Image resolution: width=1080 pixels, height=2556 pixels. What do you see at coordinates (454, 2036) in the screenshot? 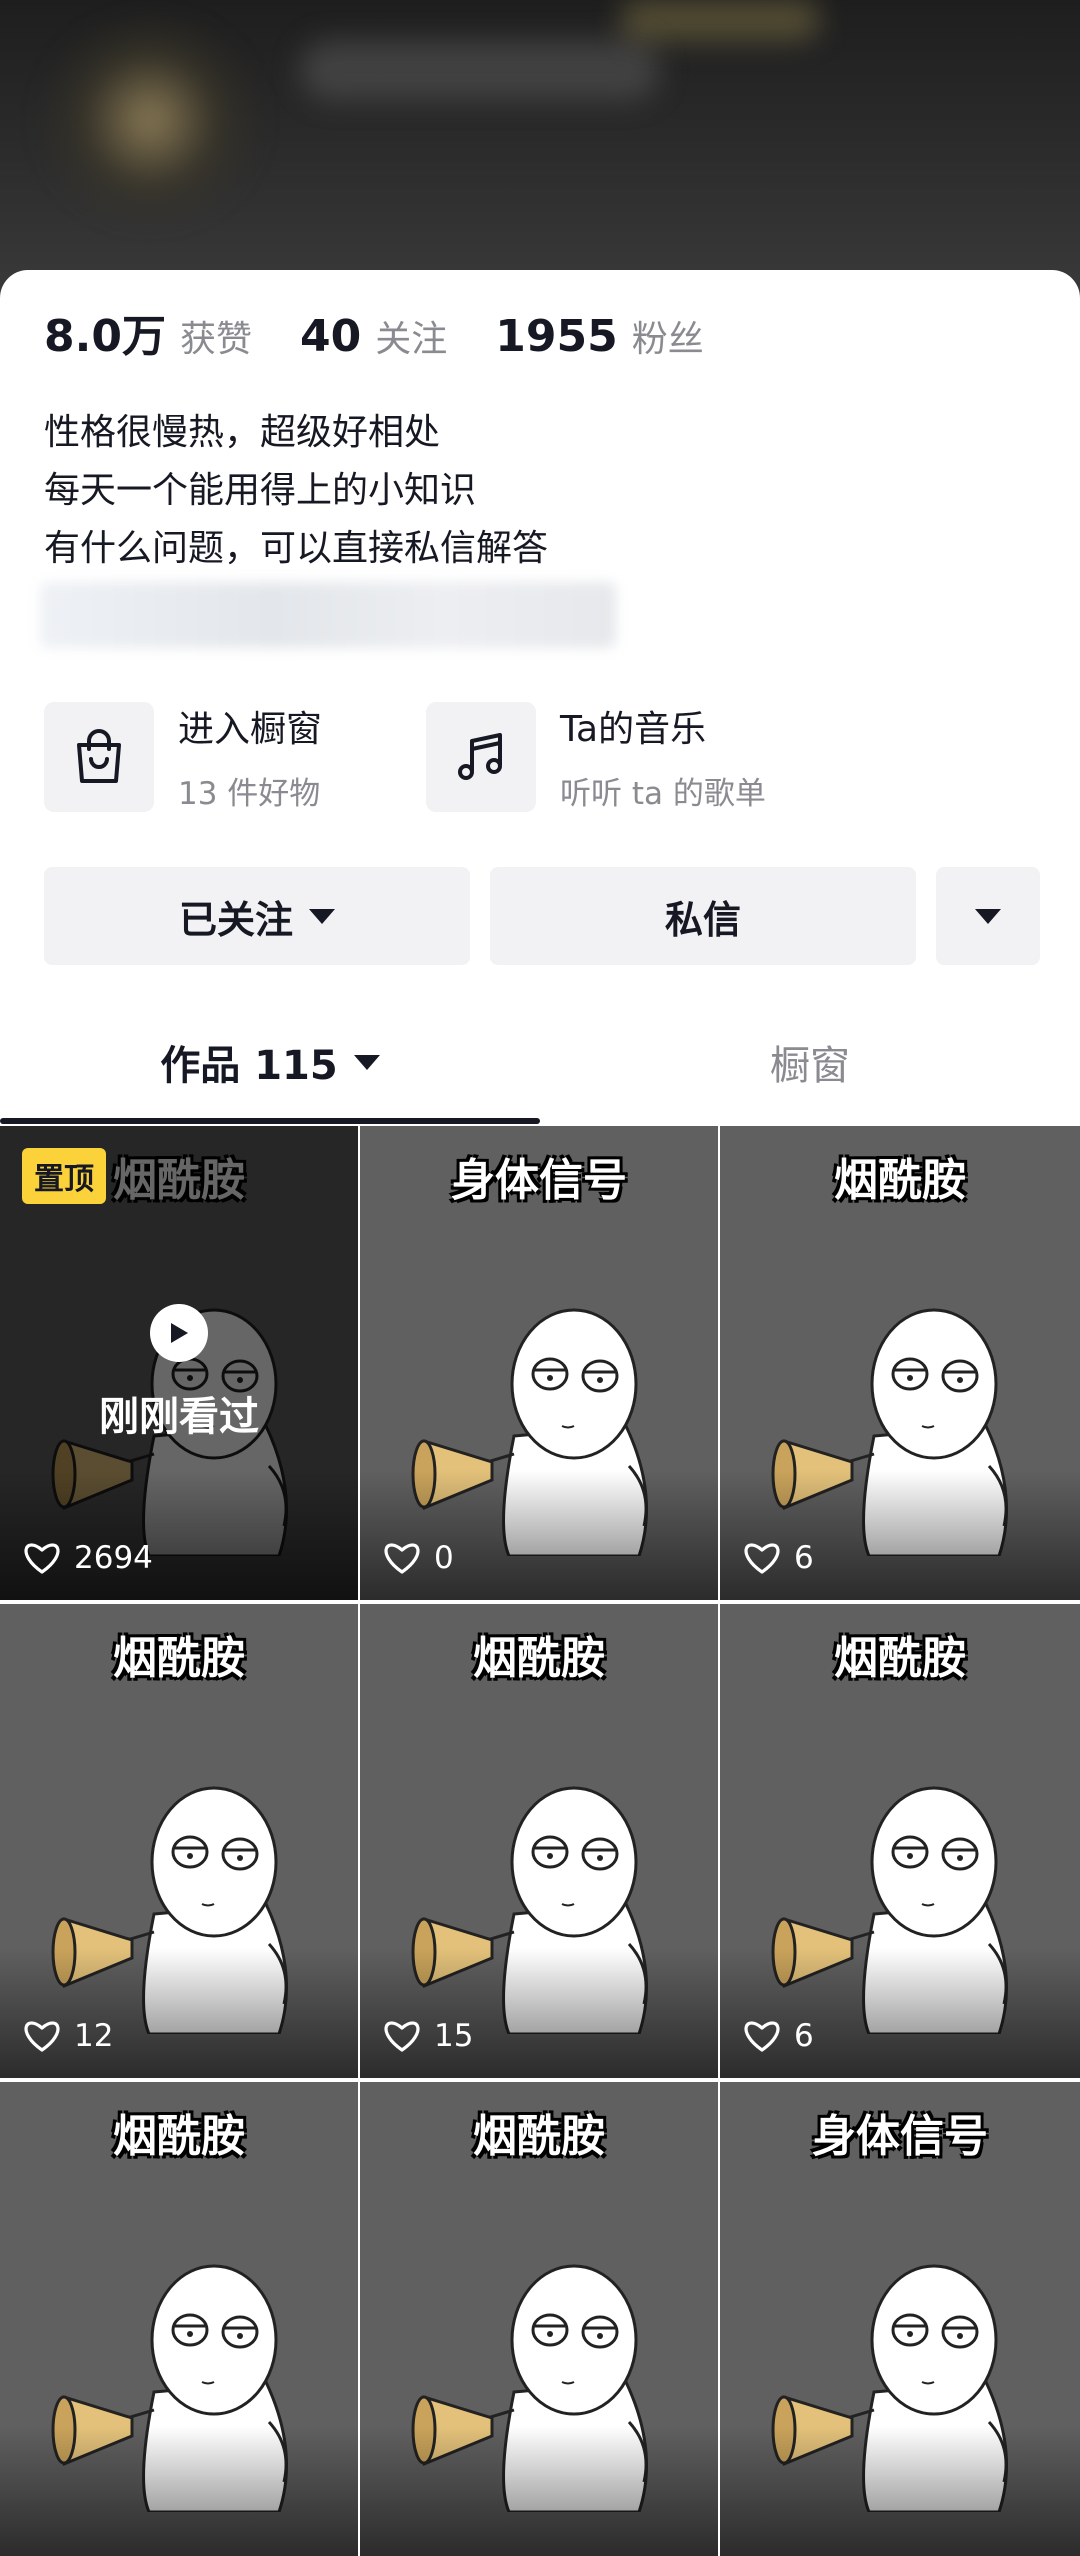
I see `like-count-value: 15` at bounding box center [454, 2036].